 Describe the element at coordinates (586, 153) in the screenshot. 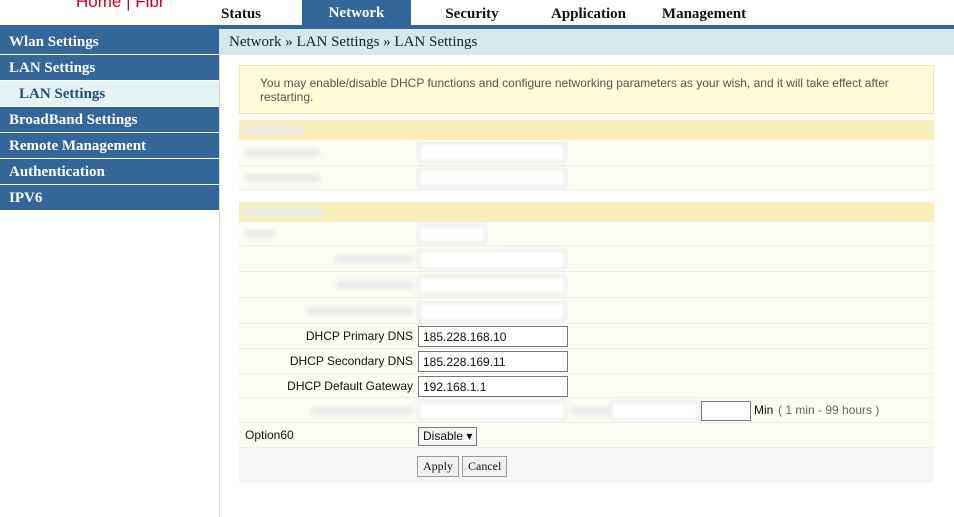

I see `lan-interface-row` at that location.